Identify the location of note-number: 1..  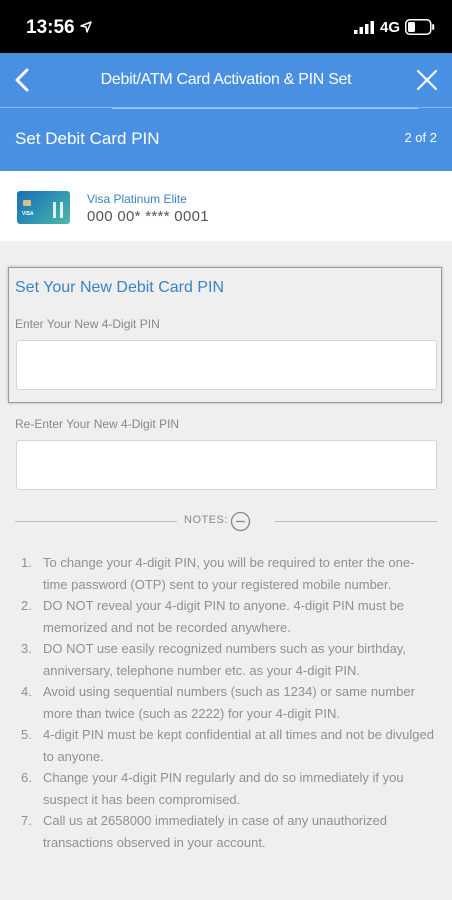
(26, 562).